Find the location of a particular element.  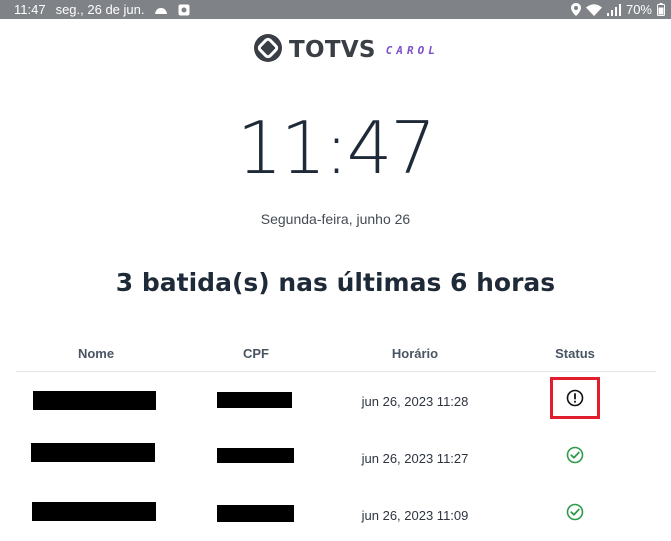

status-date: seg., 26 de jun. is located at coordinates (100, 9).